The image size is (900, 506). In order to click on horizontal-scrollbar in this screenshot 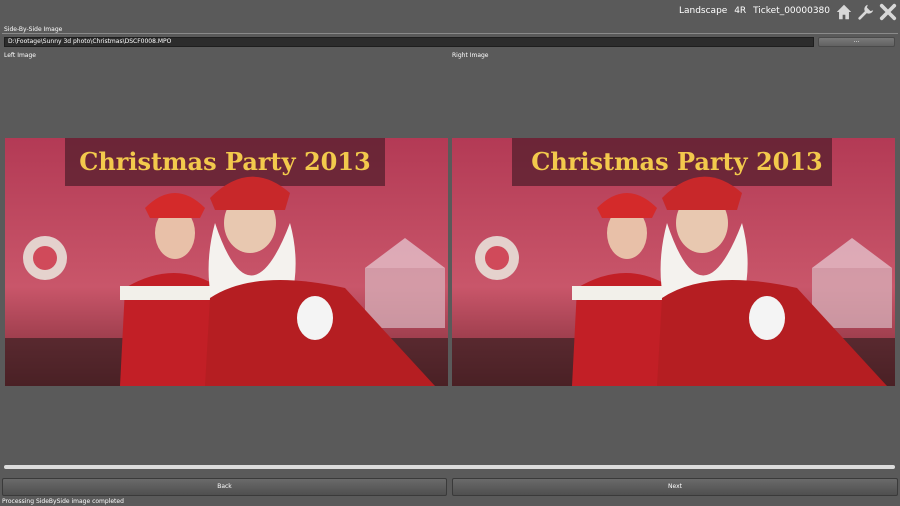, I will do `click(449, 467)`.